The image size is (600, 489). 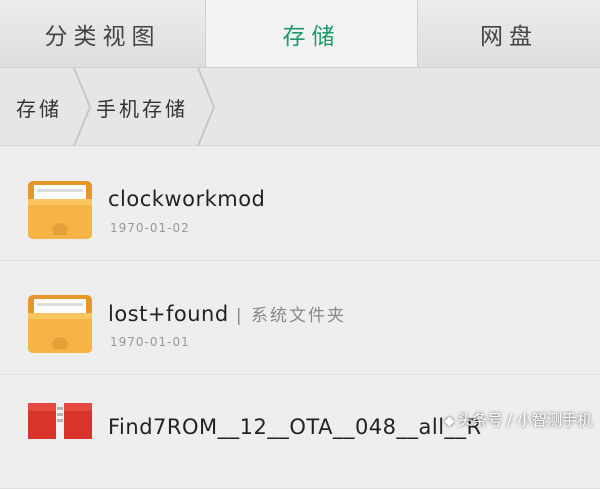 What do you see at coordinates (150, 342) in the screenshot?
I see `file-date: 1970-01-01` at bounding box center [150, 342].